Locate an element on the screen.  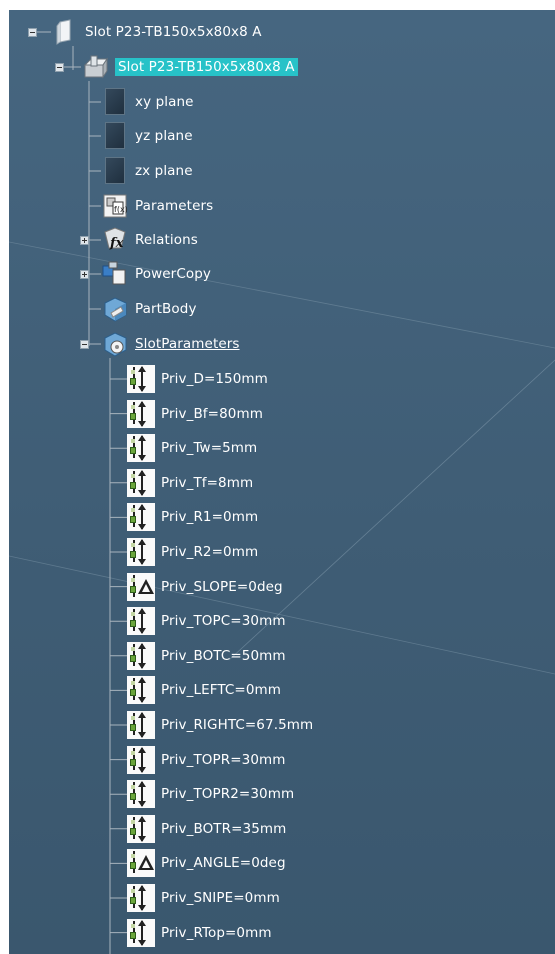
slot-param-2-label: Priv_Tw=5mm is located at coordinates (209, 448).